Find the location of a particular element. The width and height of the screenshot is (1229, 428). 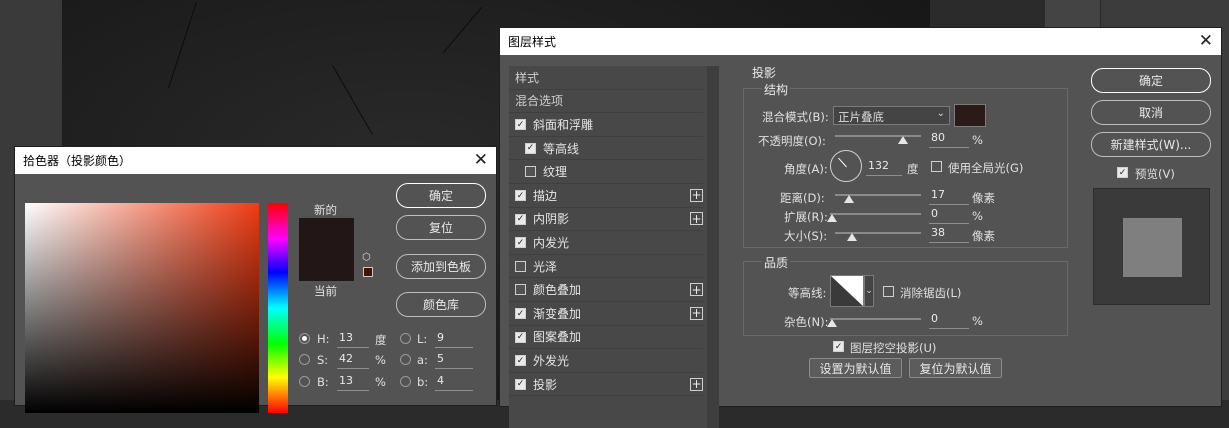

spread-input: 0 is located at coordinates (949, 215).